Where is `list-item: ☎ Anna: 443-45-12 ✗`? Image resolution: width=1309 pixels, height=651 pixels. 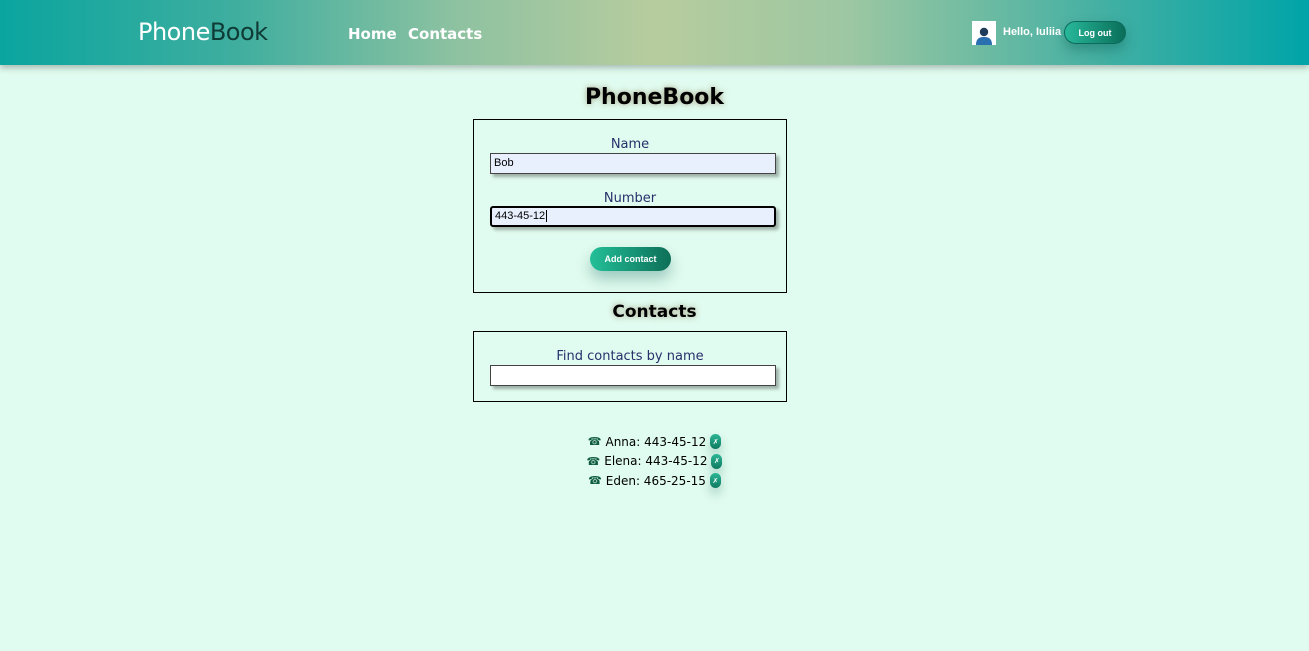
list-item: ☎ Anna: 443-45-12 ✗ is located at coordinates (654, 442).